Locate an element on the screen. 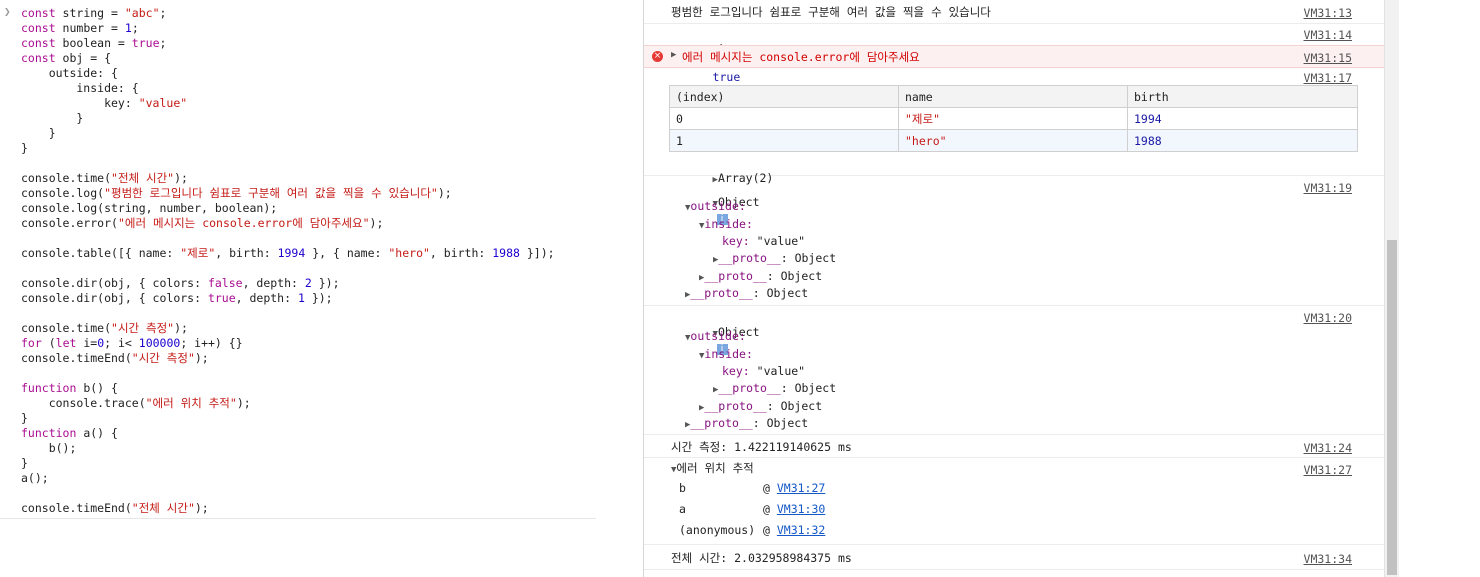 Image resolution: width=1480 pixels, height=577 pixels. timer-message: 전체 시간: 2.032958984375 ms is located at coordinates (761, 558).